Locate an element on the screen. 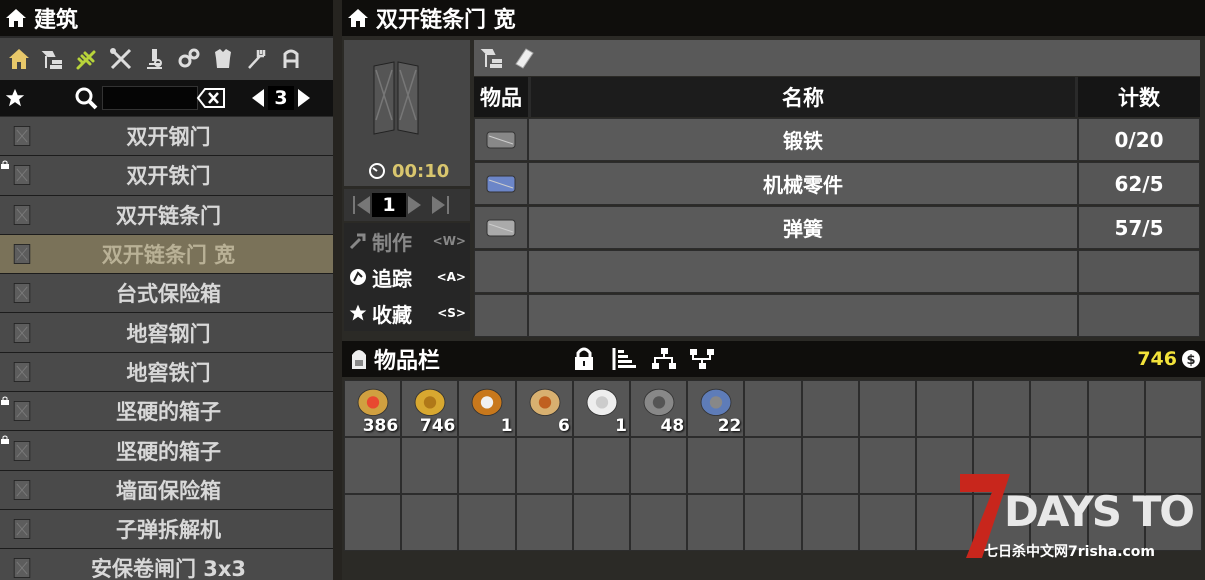 Image resolution: width=1205 pixels, height=580 pixels. lock-icon is located at coordinates (5, 401).